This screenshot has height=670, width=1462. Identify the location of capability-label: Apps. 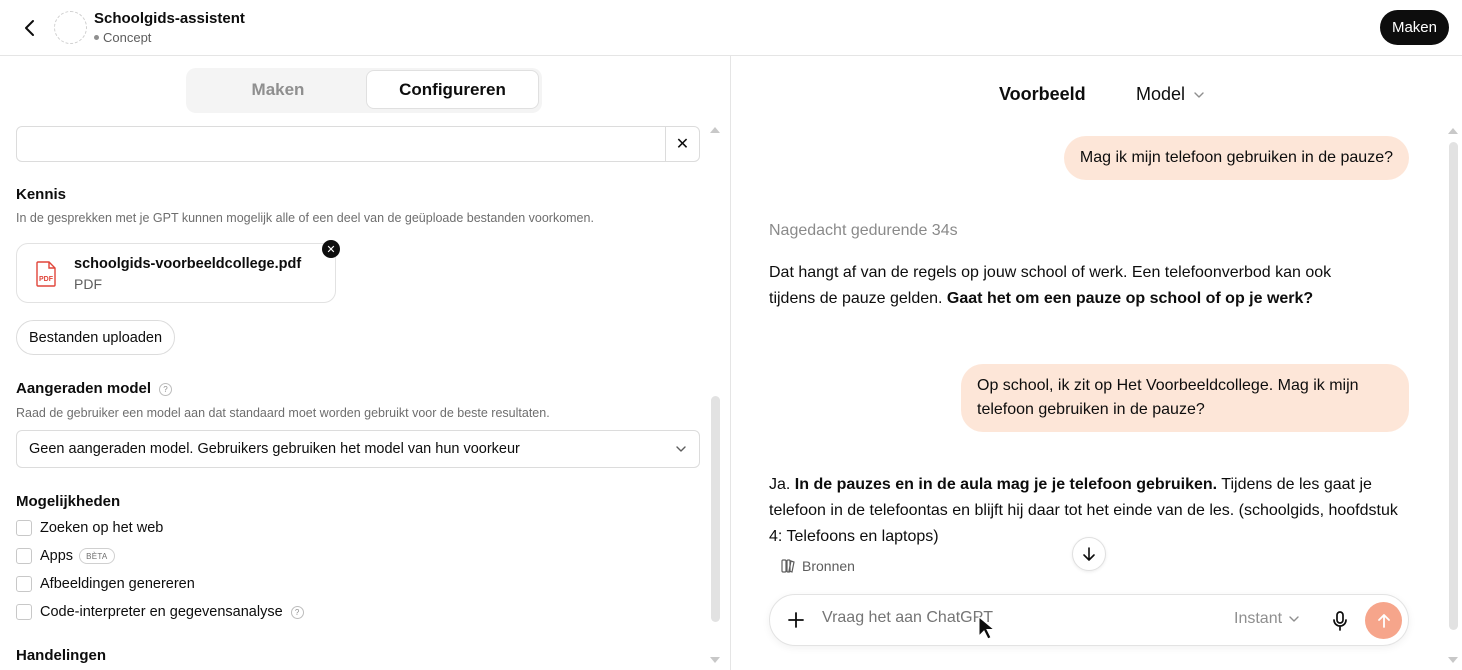
(57, 556).